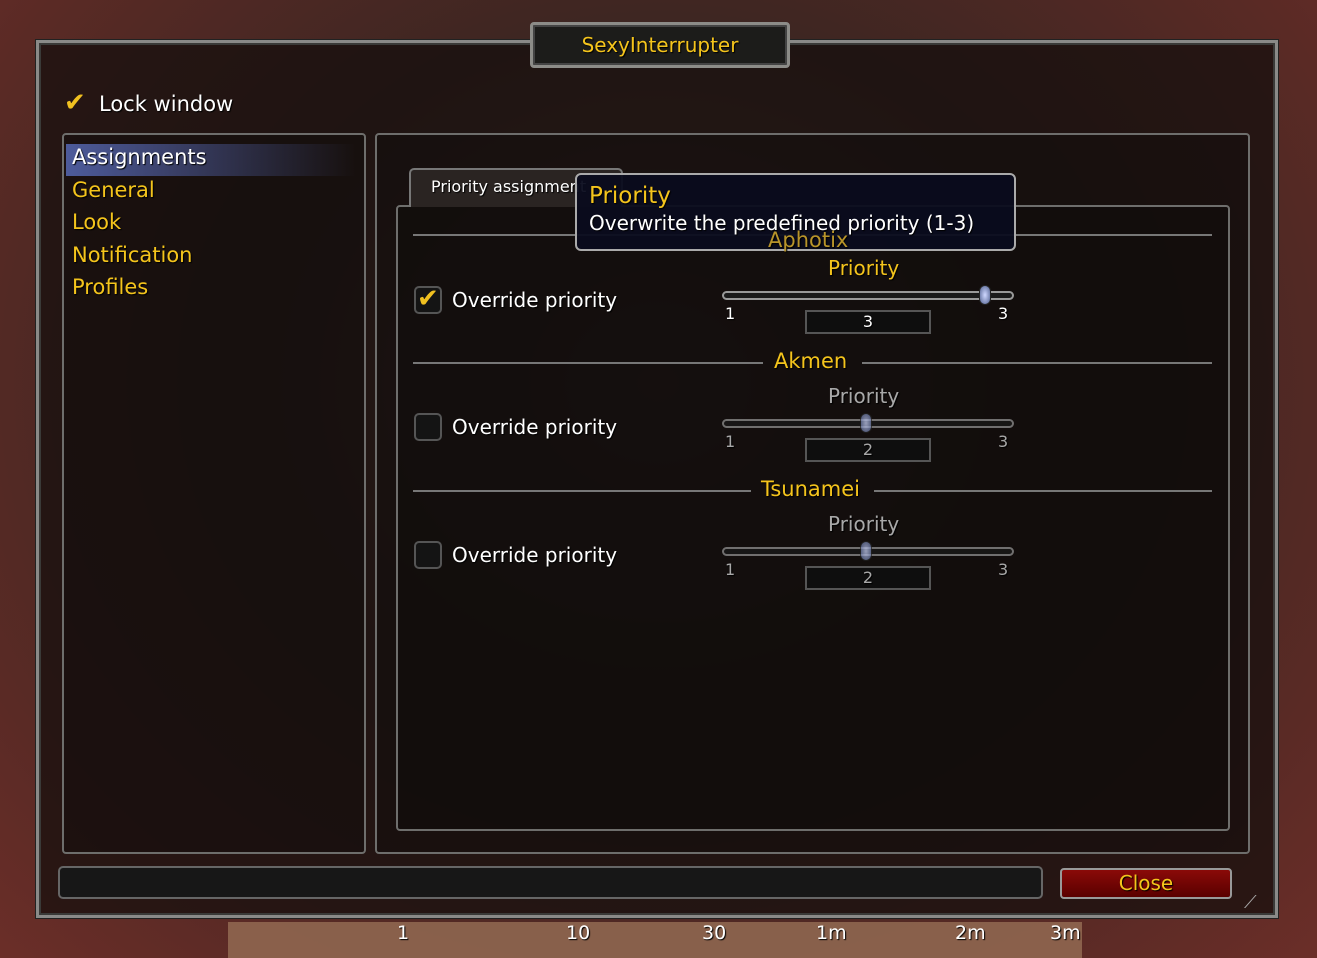 The width and height of the screenshot is (1317, 958). I want to click on cooldown-timeline, so click(655, 940).